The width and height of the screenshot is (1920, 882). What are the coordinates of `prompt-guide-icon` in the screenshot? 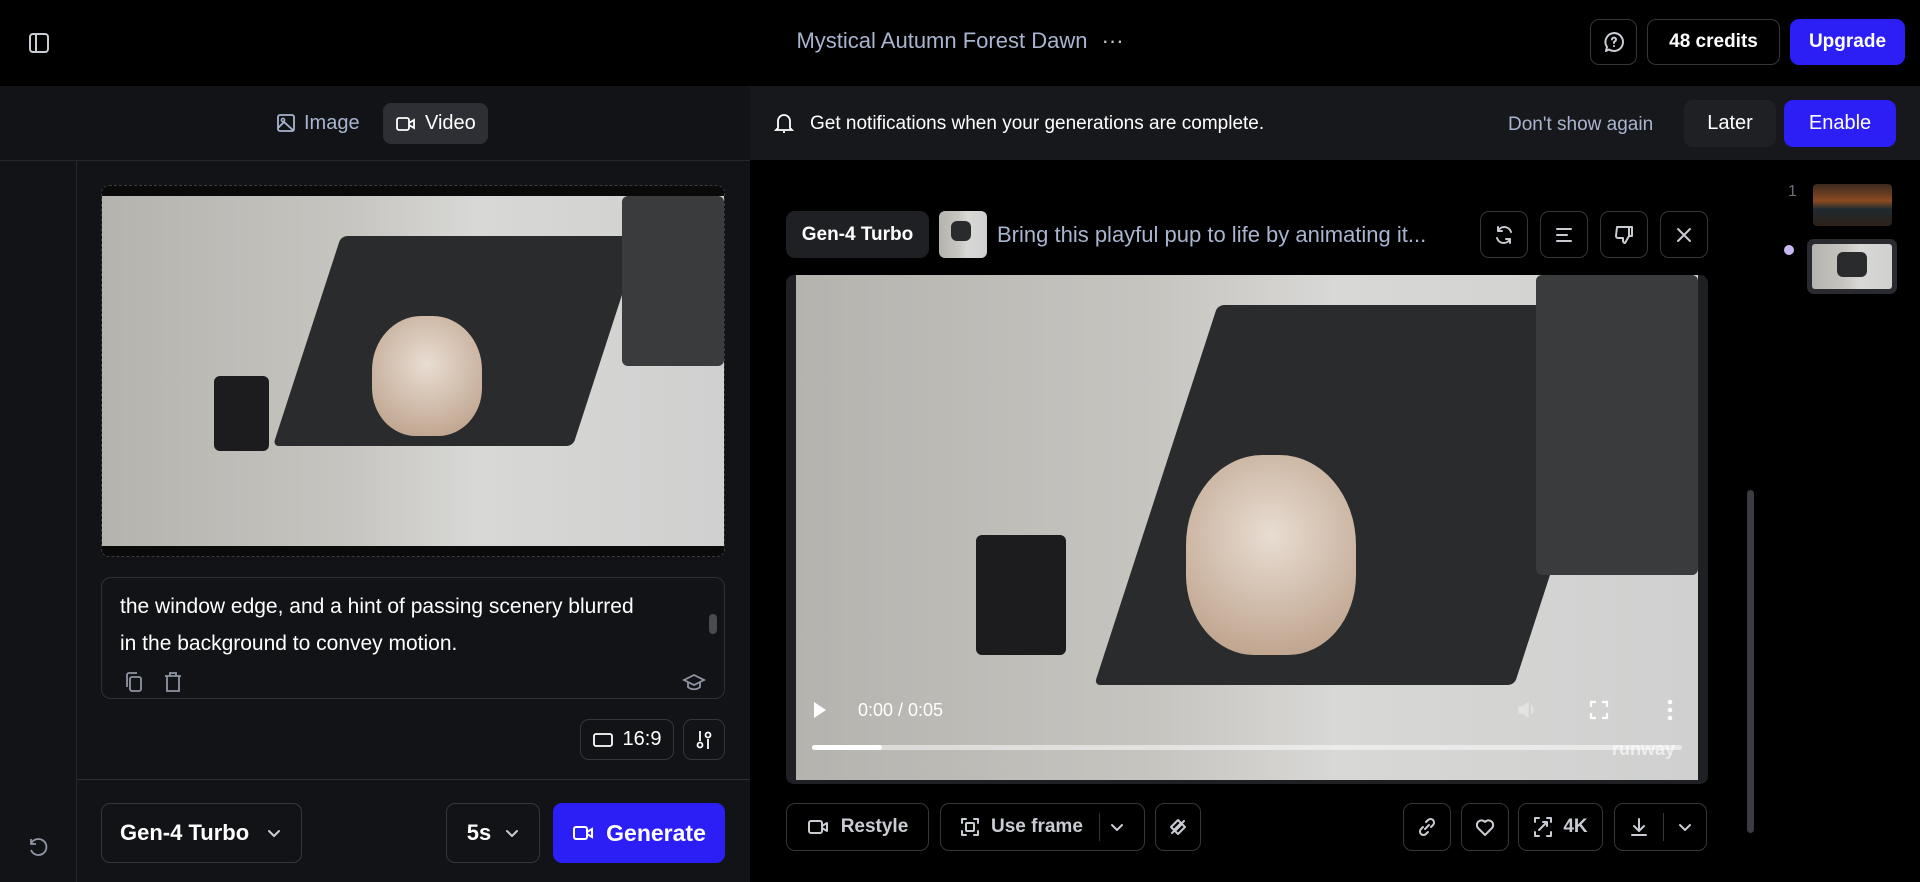 It's located at (694, 683).